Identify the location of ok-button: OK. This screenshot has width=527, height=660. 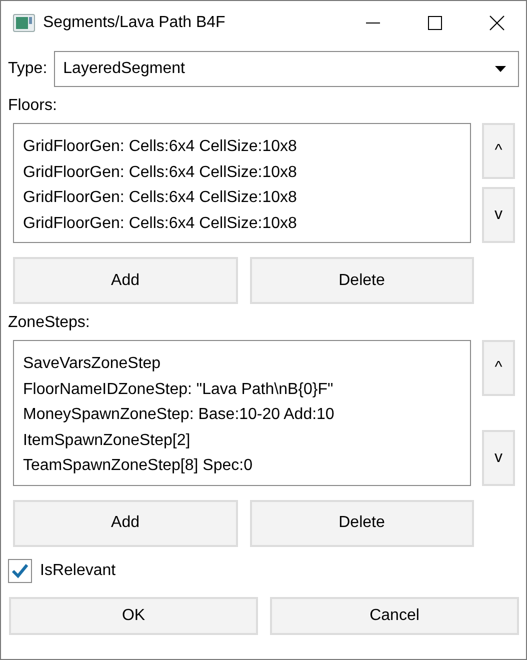
(133, 615).